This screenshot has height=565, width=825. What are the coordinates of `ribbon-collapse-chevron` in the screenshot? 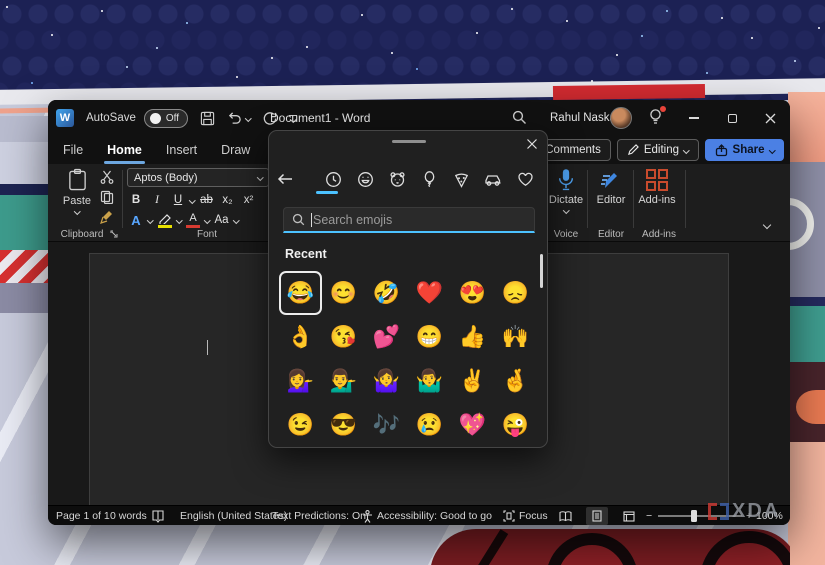 It's located at (767, 225).